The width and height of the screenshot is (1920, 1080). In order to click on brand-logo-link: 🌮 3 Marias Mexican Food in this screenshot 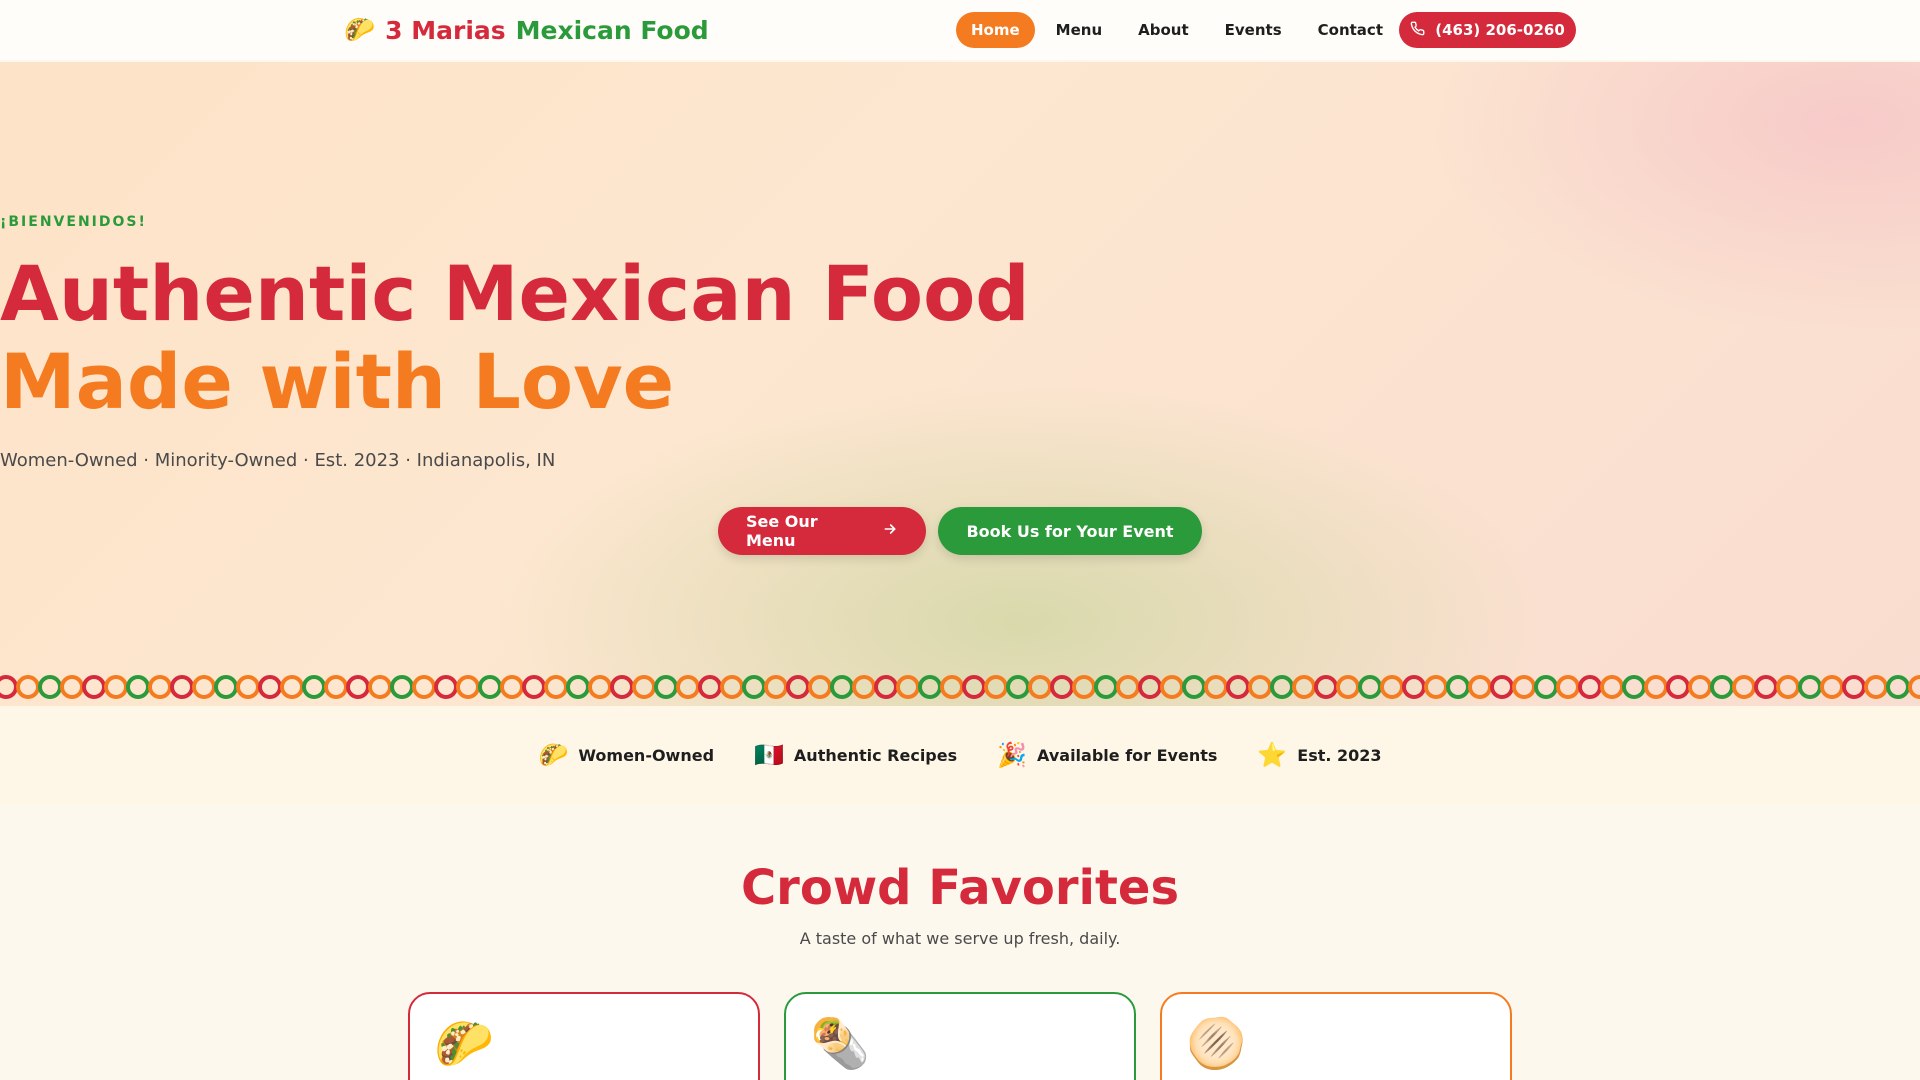, I will do `click(526, 30)`.